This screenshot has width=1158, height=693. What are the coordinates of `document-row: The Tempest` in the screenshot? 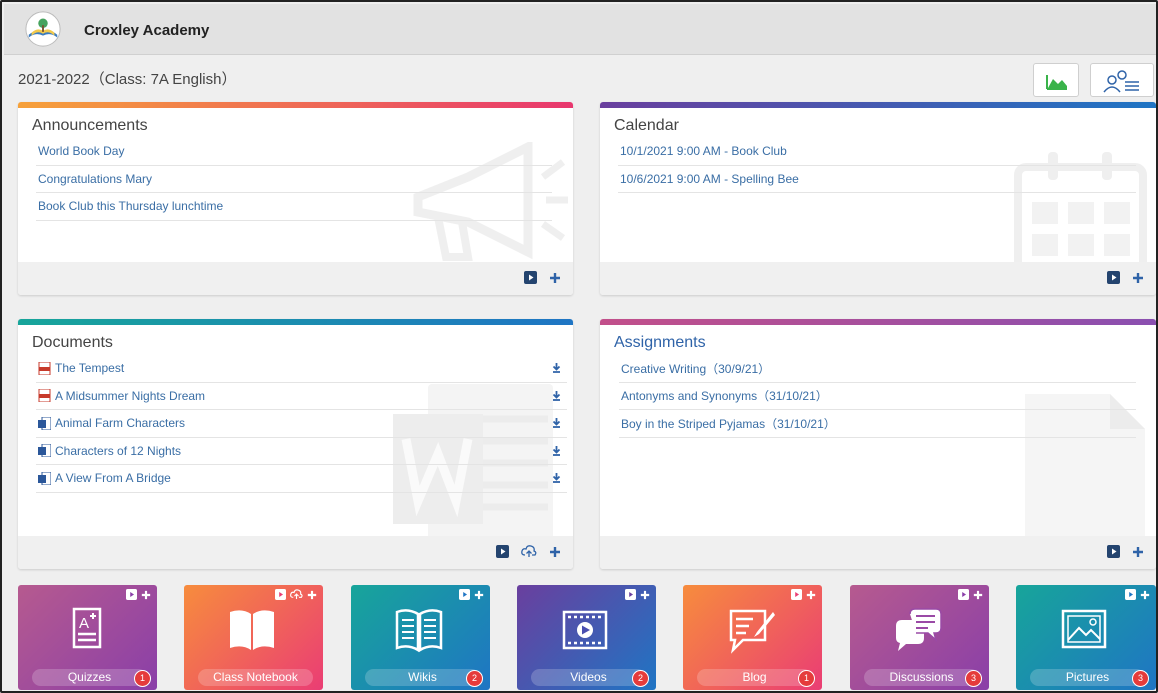 It's located at (301, 369).